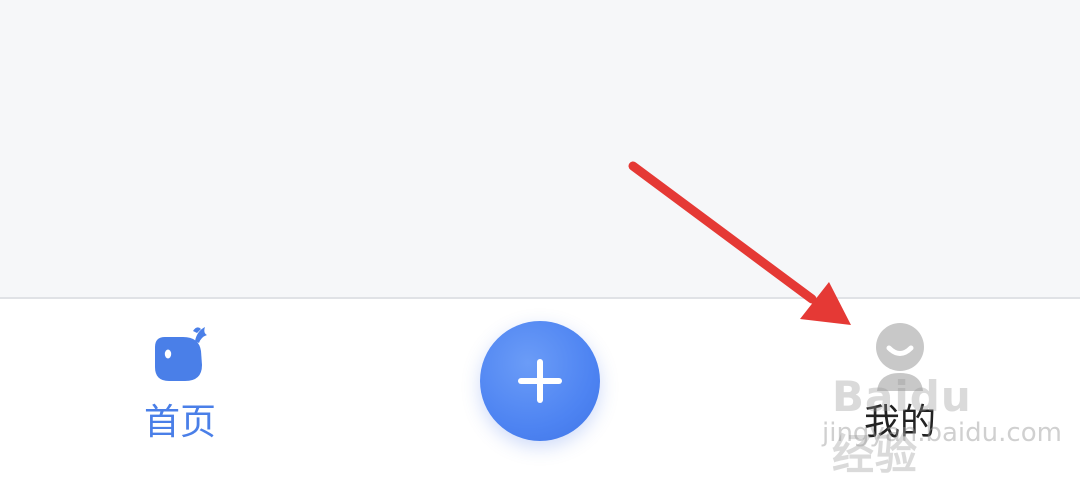  Describe the element at coordinates (900, 358) in the screenshot. I see `avatar-icon` at that location.